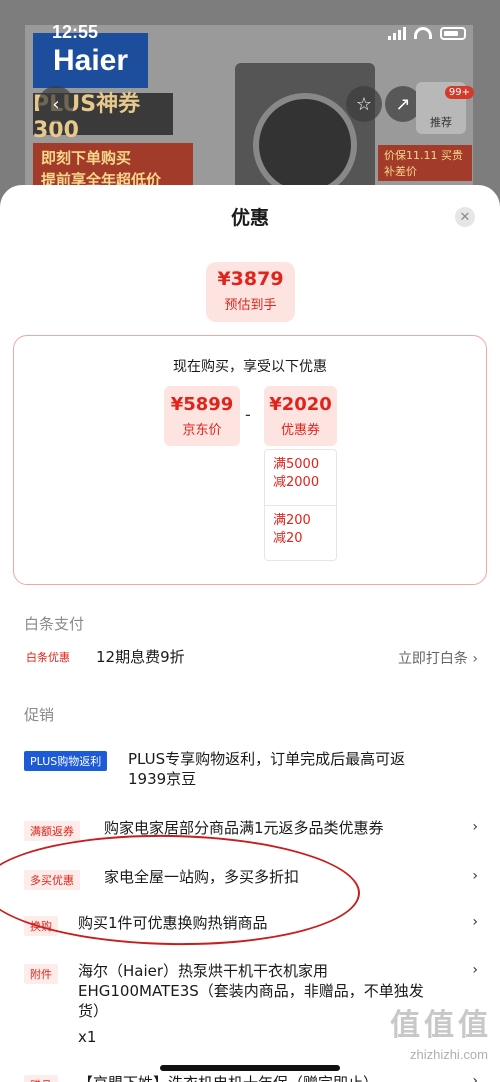  I want to click on coupon-total-amount: ¥2020, so click(300, 404).